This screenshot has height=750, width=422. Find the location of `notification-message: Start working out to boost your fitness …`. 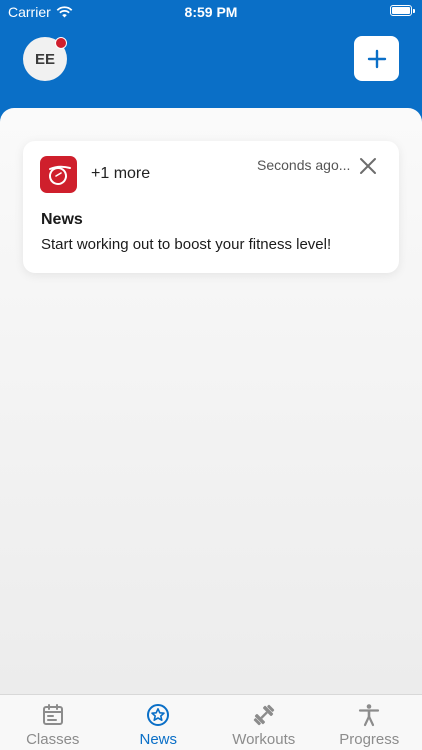

notification-message: Start working out to boost your fitness … is located at coordinates (186, 244).